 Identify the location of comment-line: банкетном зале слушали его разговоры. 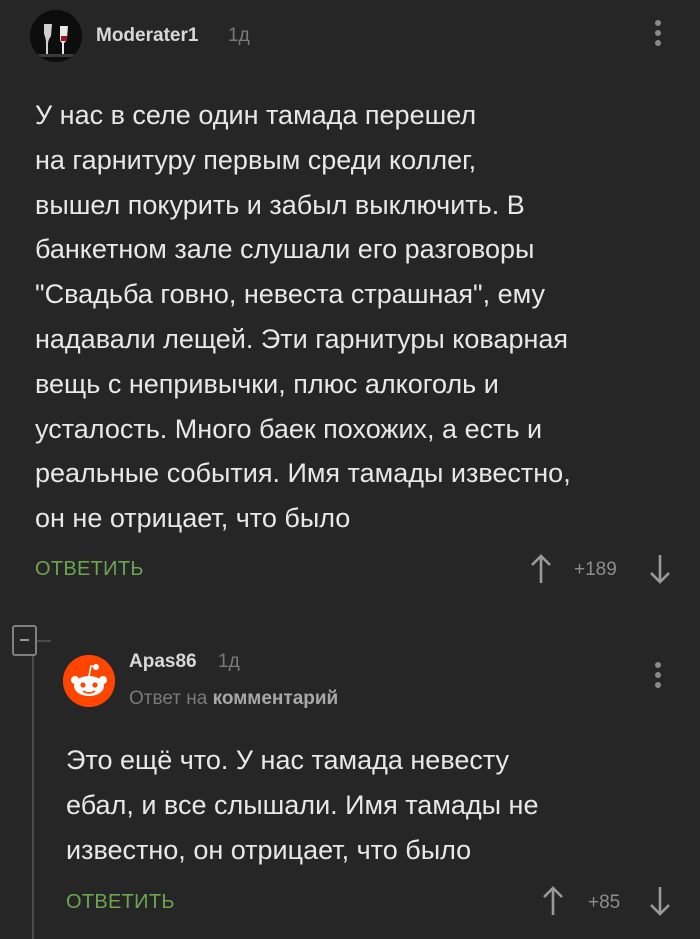
(285, 249).